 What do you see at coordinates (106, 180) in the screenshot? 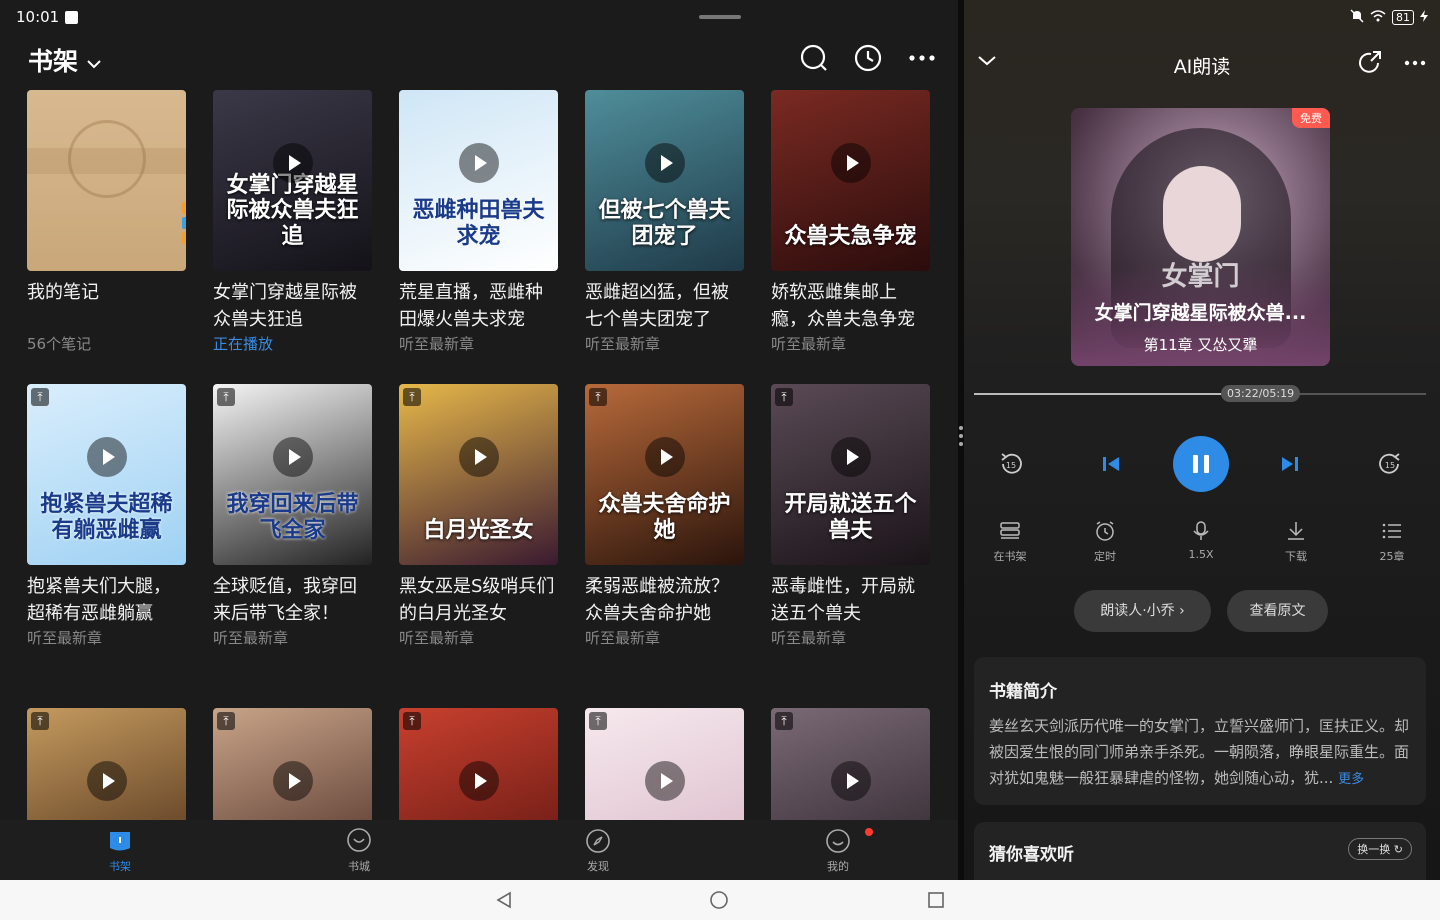
I see `notebook-cover` at bounding box center [106, 180].